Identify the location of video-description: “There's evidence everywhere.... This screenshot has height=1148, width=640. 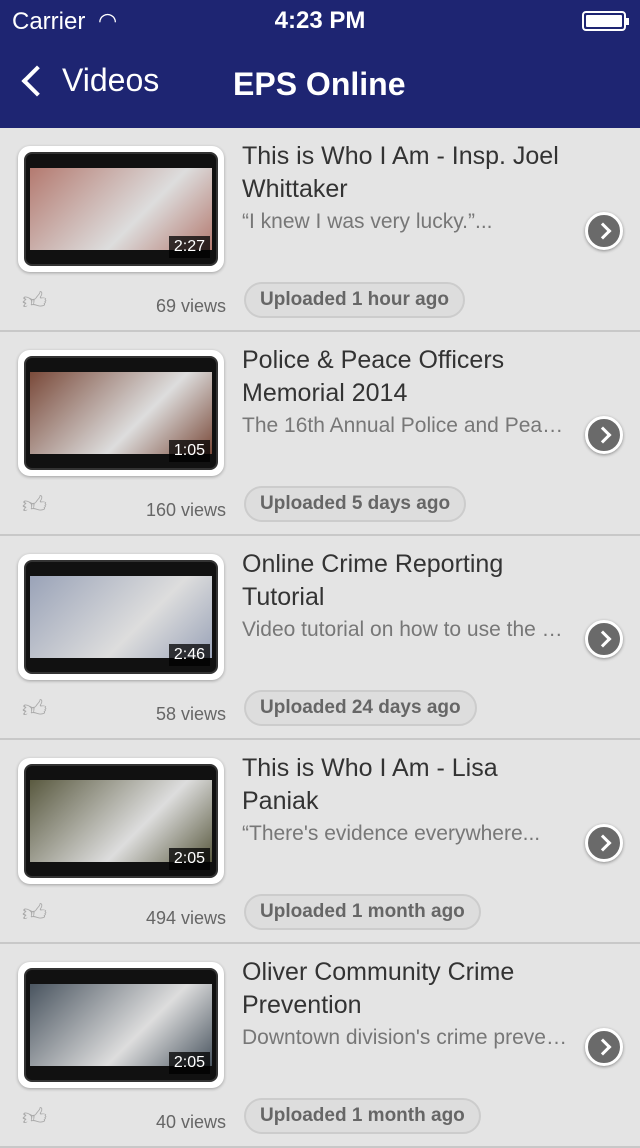
(391, 833).